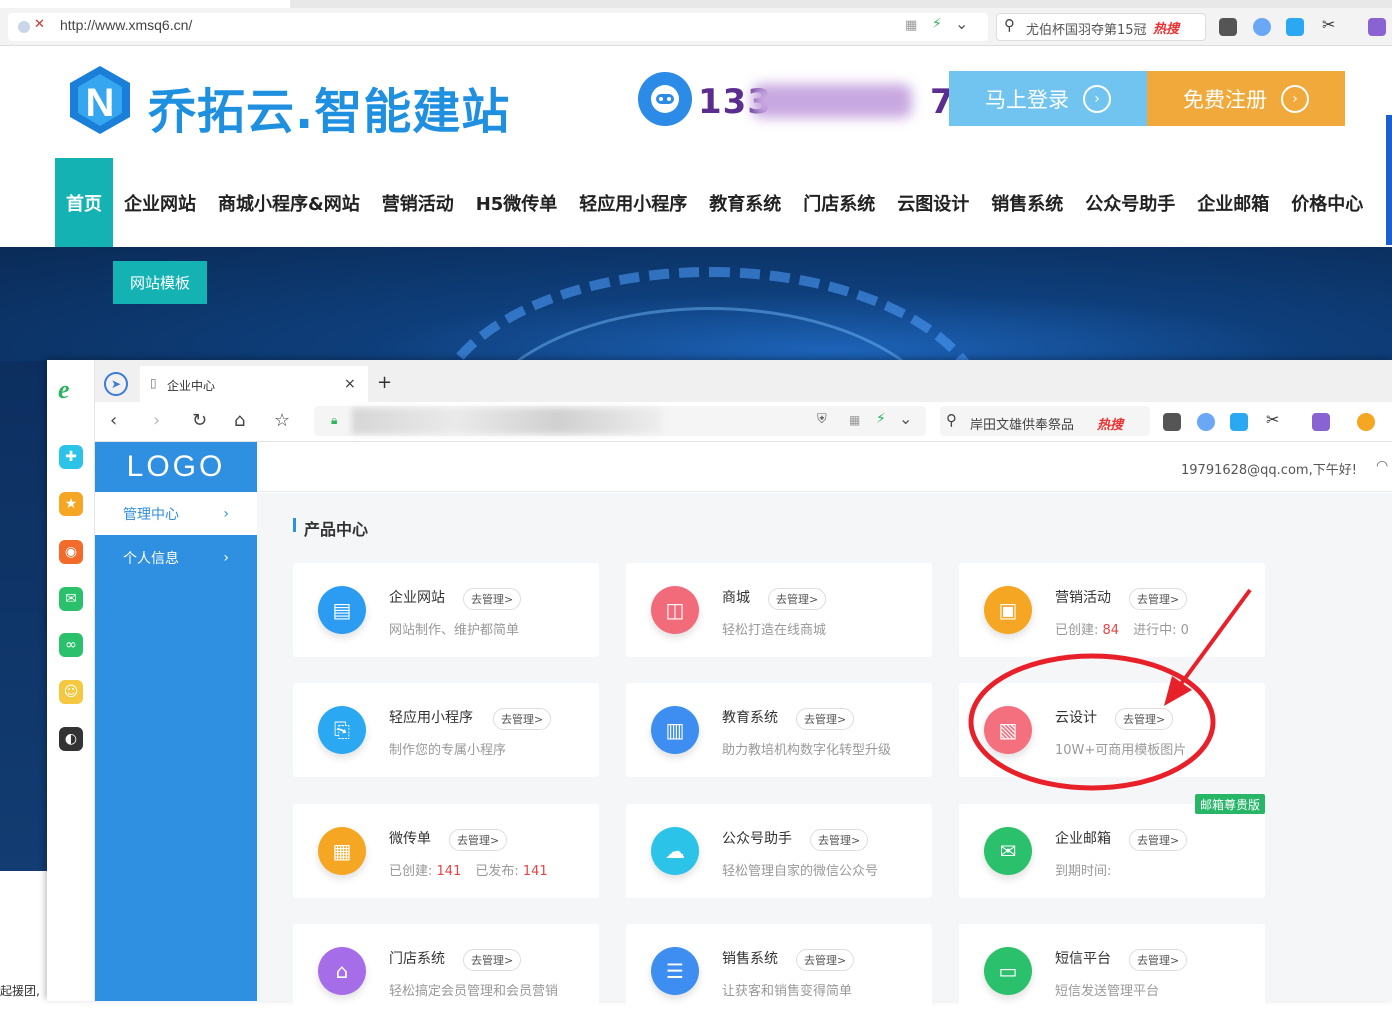 The width and height of the screenshot is (1392, 1018). What do you see at coordinates (71, 457) in the screenshot?
I see `plugin-icon: ✚` at bounding box center [71, 457].